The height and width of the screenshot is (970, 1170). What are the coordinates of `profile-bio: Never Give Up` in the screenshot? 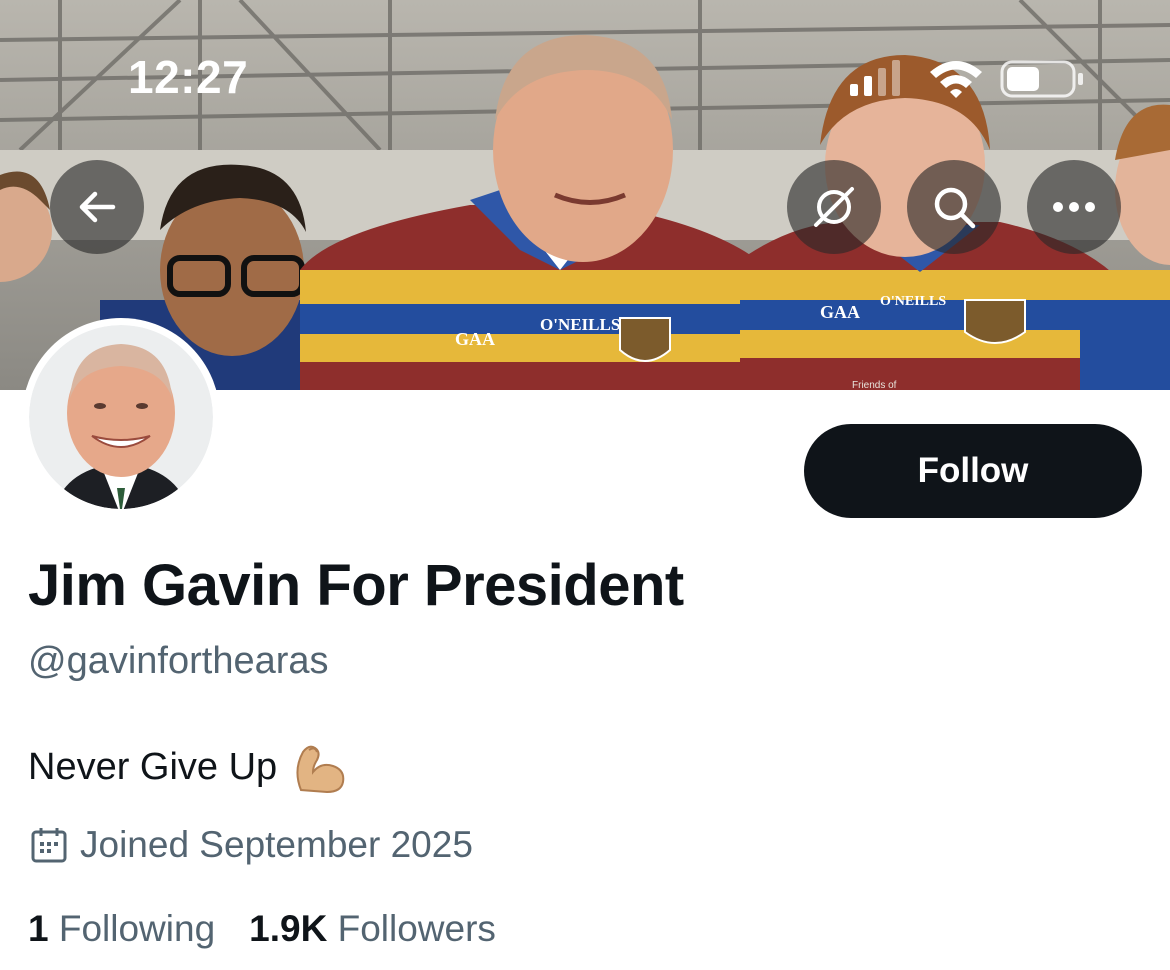 It's located at (187, 767).